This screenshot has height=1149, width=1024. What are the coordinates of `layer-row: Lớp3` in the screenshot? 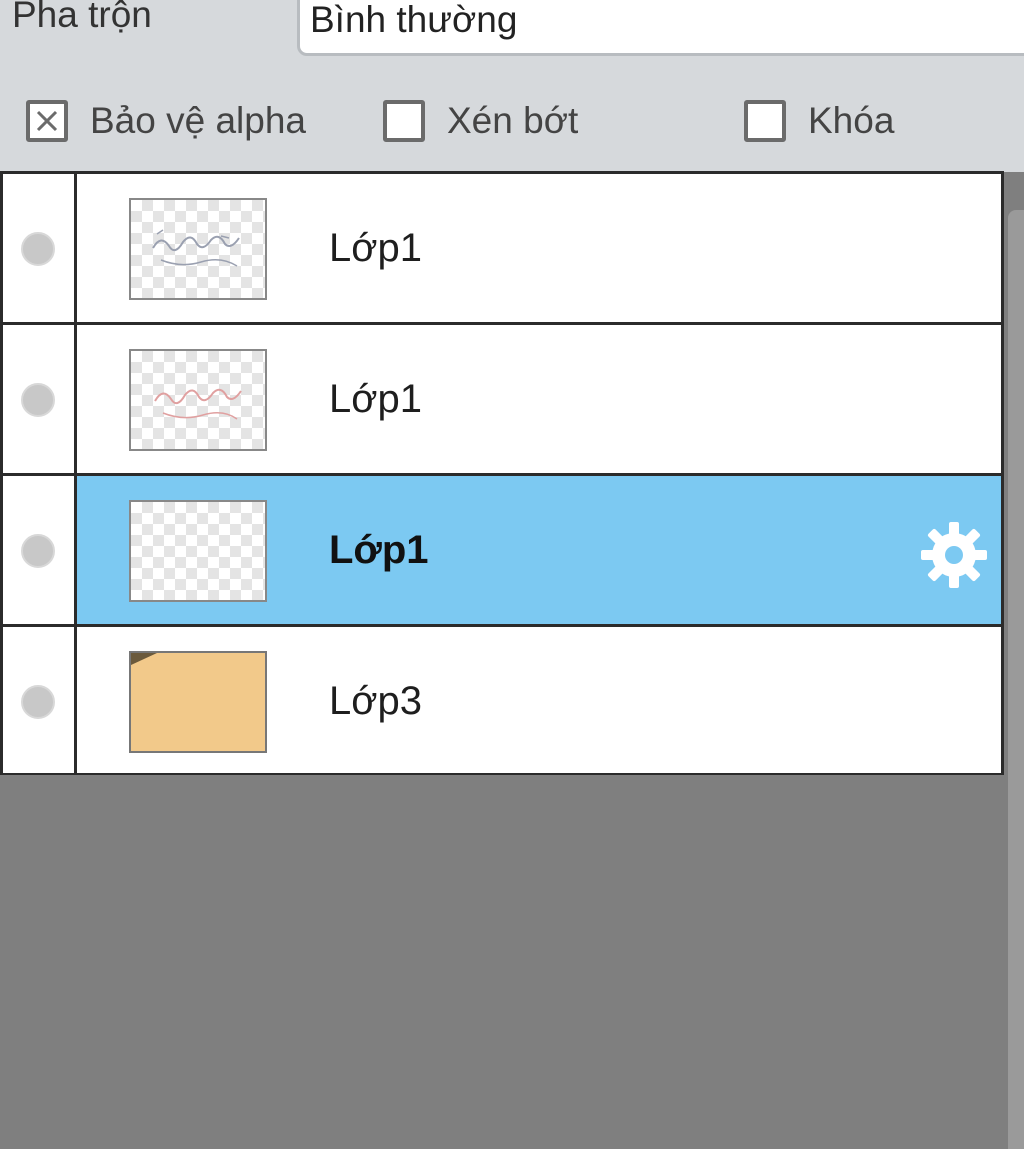 It's located at (502, 700).